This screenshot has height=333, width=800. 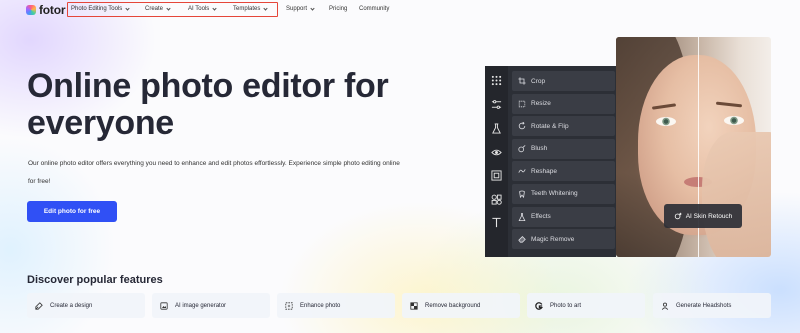 What do you see at coordinates (678, 216) in the screenshot?
I see `sparkle-face-icon` at bounding box center [678, 216].